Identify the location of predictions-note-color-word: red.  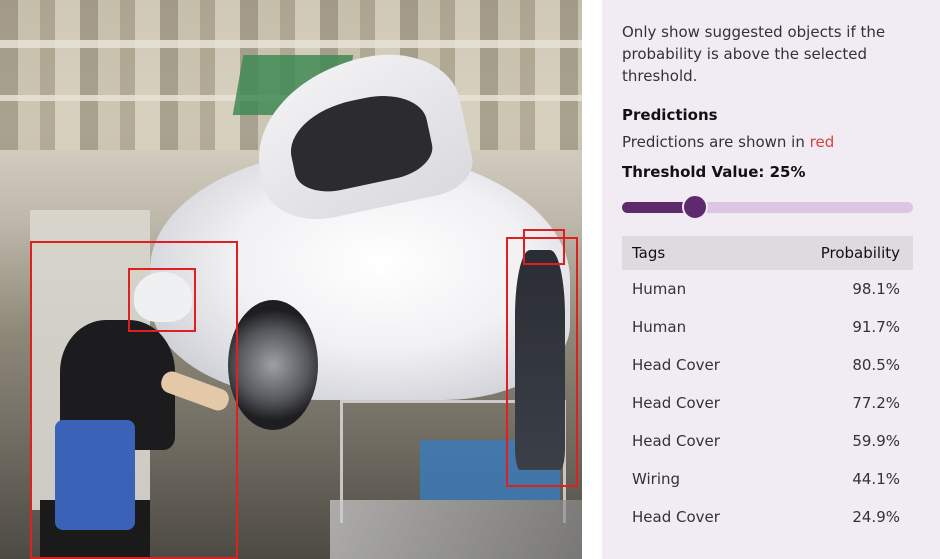
(822, 142).